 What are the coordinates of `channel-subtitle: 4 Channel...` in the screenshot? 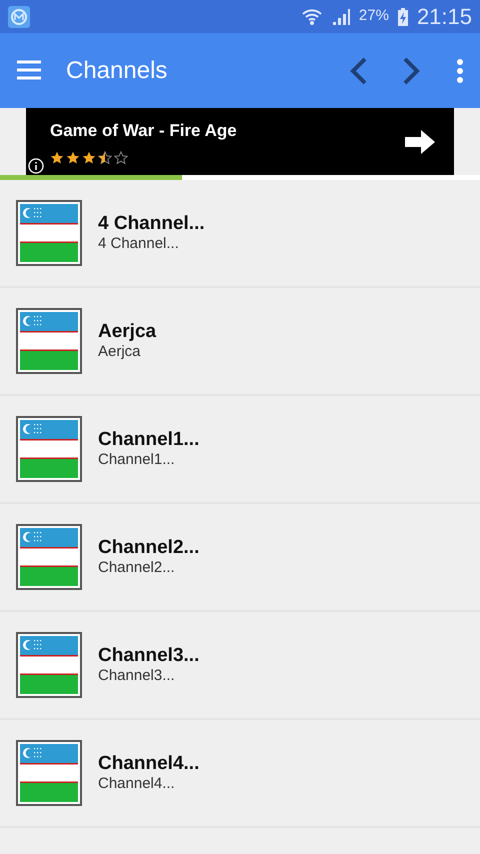 It's located at (139, 244).